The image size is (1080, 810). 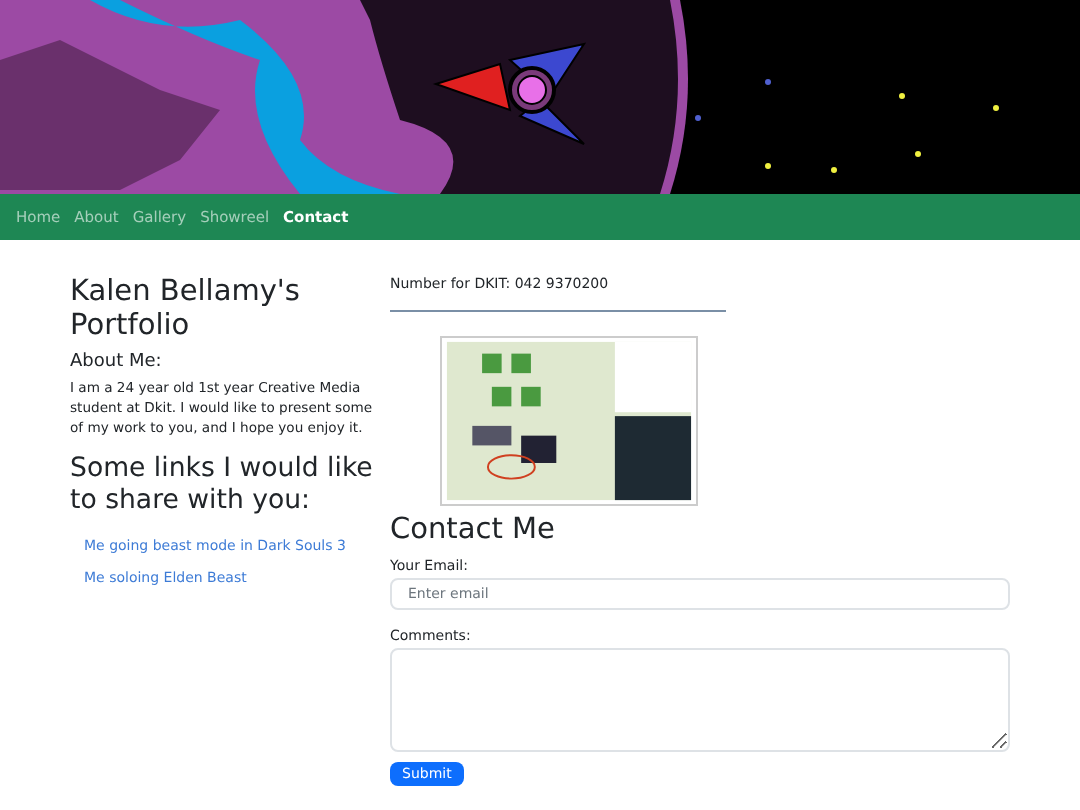 What do you see at coordinates (222, 486) in the screenshot?
I see `links-heading: Some links I would like to share with you:` at bounding box center [222, 486].